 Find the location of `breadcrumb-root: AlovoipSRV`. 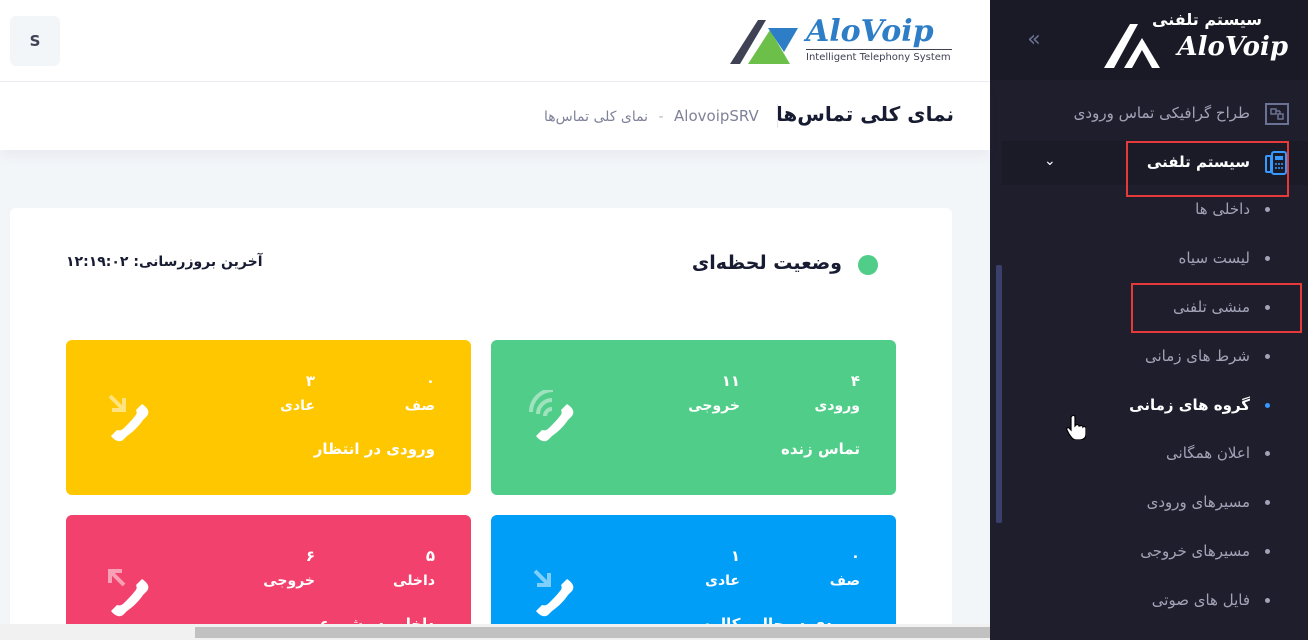

breadcrumb-root: AlovoipSRV is located at coordinates (716, 116).